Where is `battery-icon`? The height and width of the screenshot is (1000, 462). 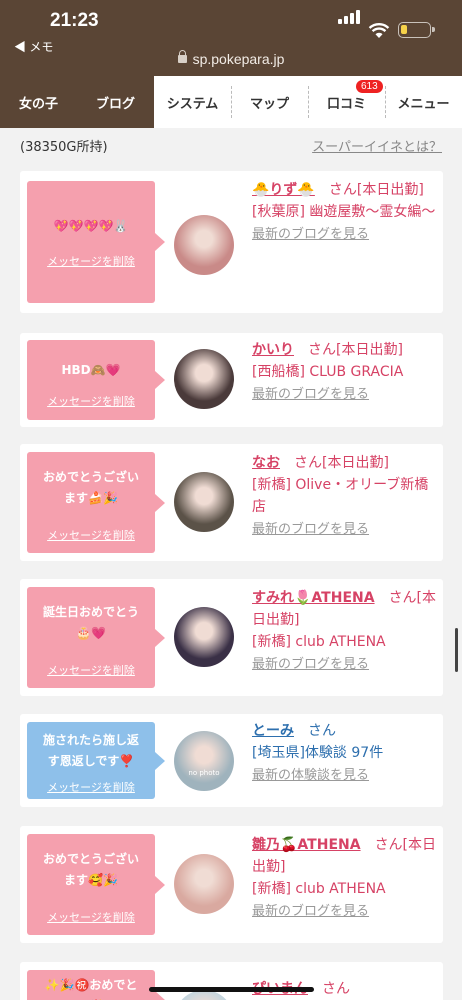 battery-icon is located at coordinates (416, 30).